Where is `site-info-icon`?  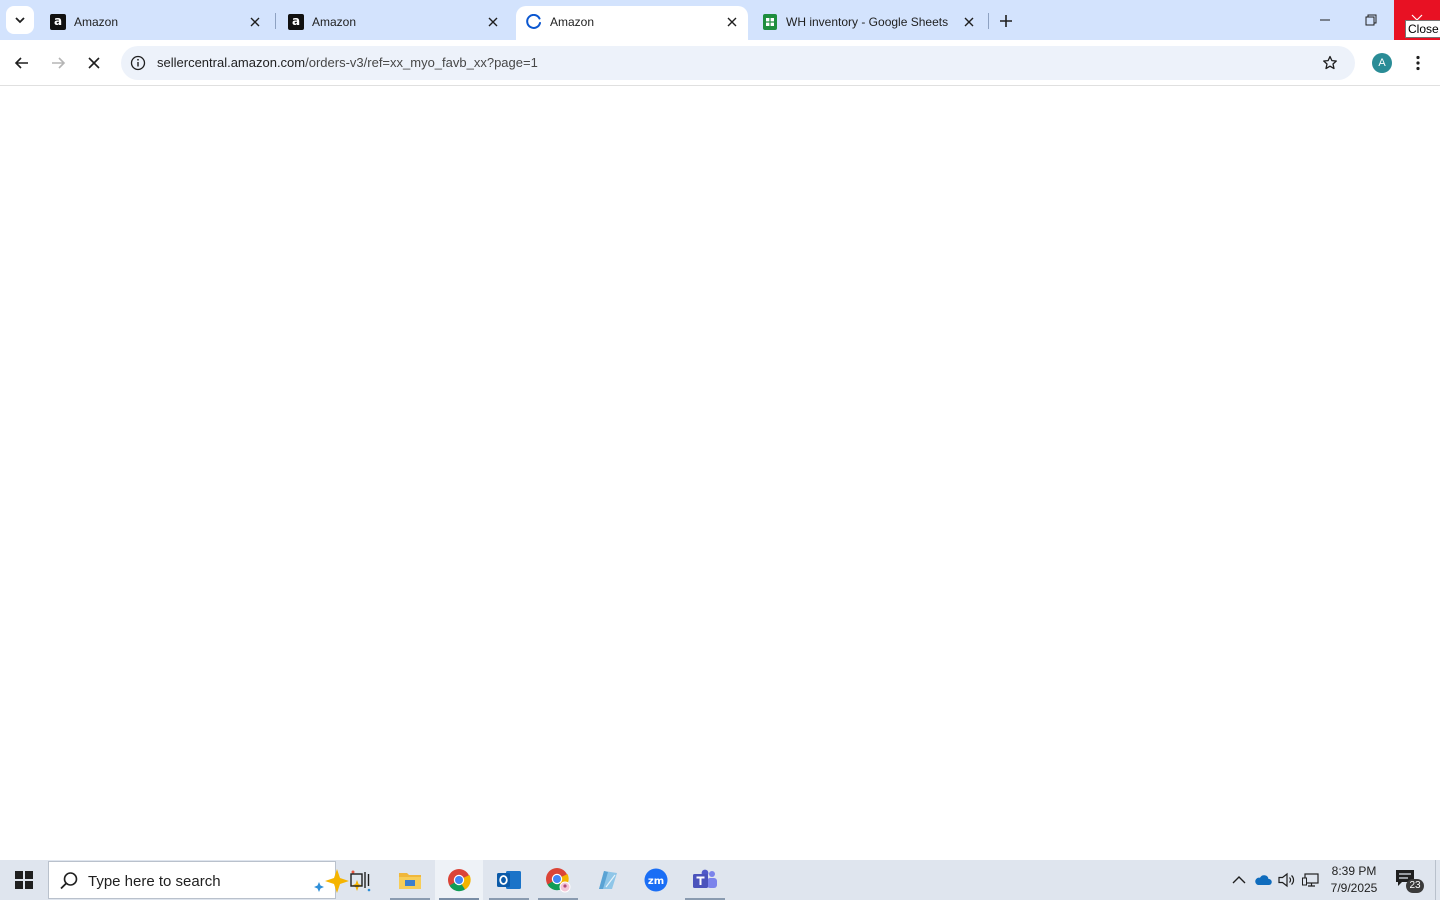
site-info-icon is located at coordinates (138, 63).